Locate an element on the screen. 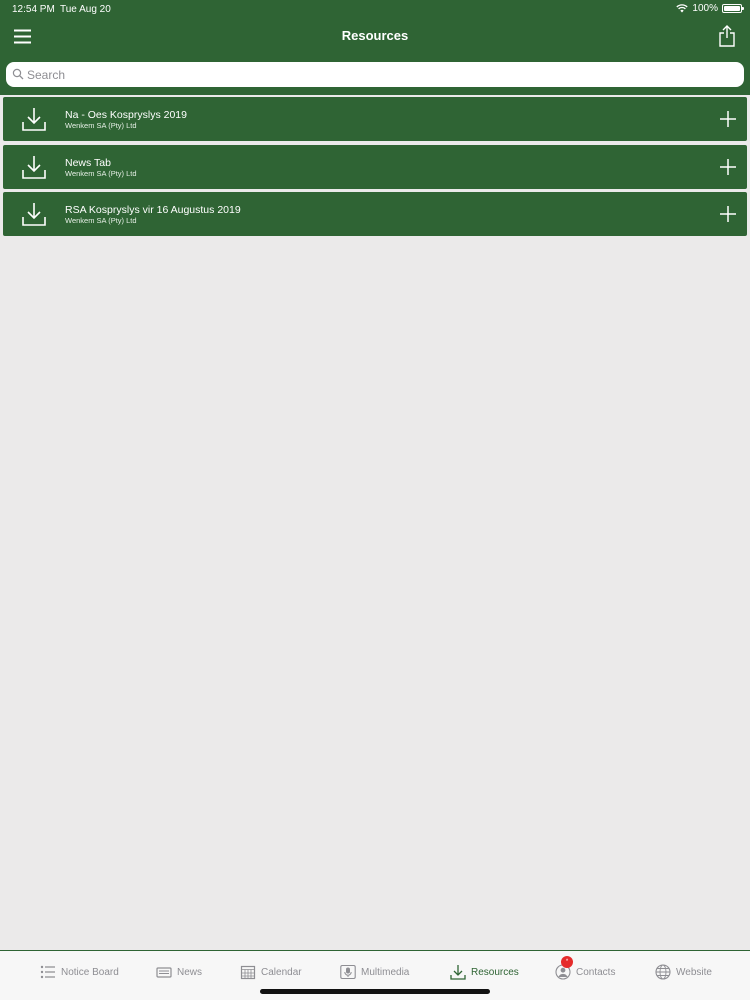 This screenshot has height=1000, width=750. microphone-icon is located at coordinates (348, 972).